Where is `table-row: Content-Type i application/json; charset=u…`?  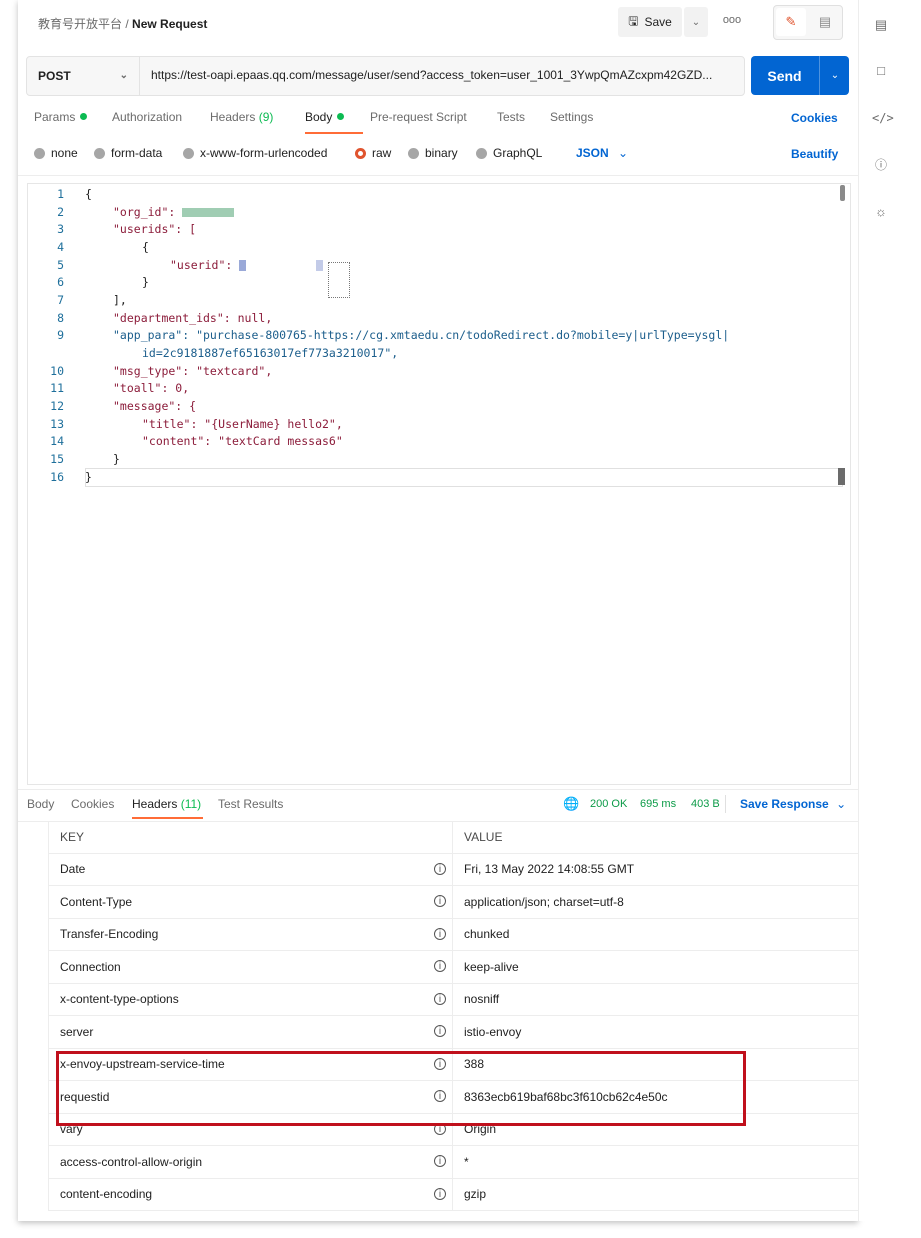 table-row: Content-Type i application/json; charset=u… is located at coordinates (453, 902).